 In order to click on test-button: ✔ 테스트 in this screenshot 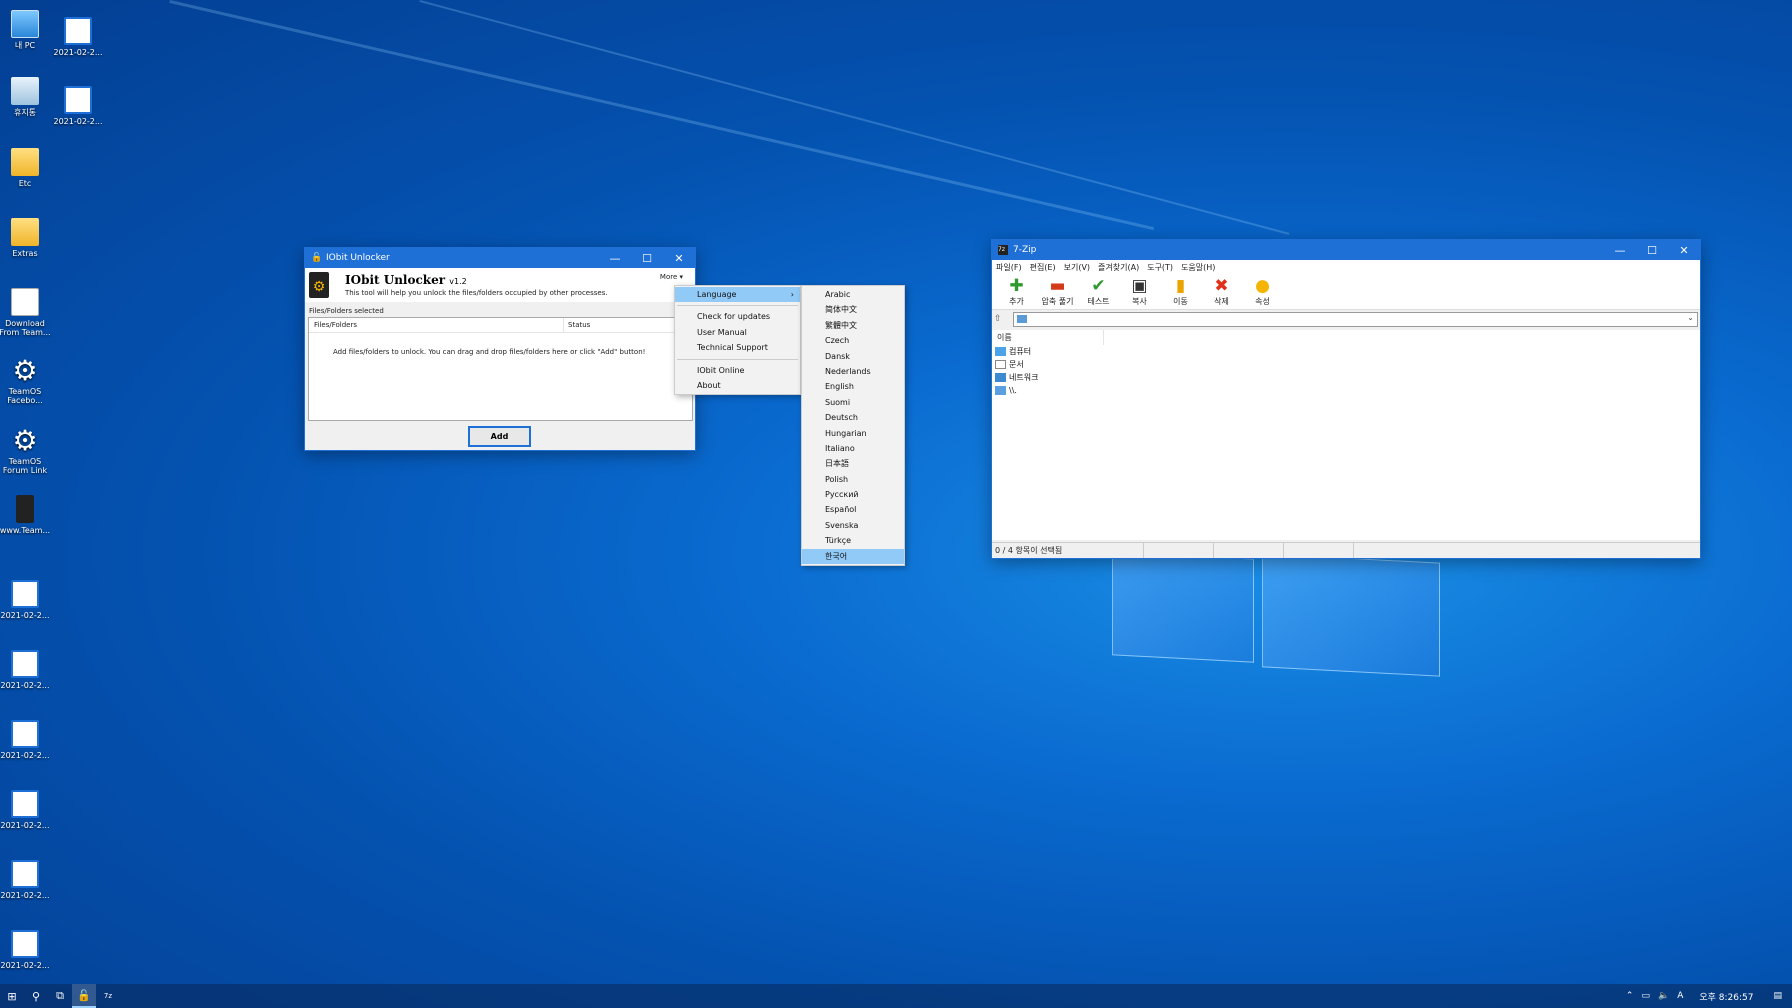, I will do `click(1098, 291)`.